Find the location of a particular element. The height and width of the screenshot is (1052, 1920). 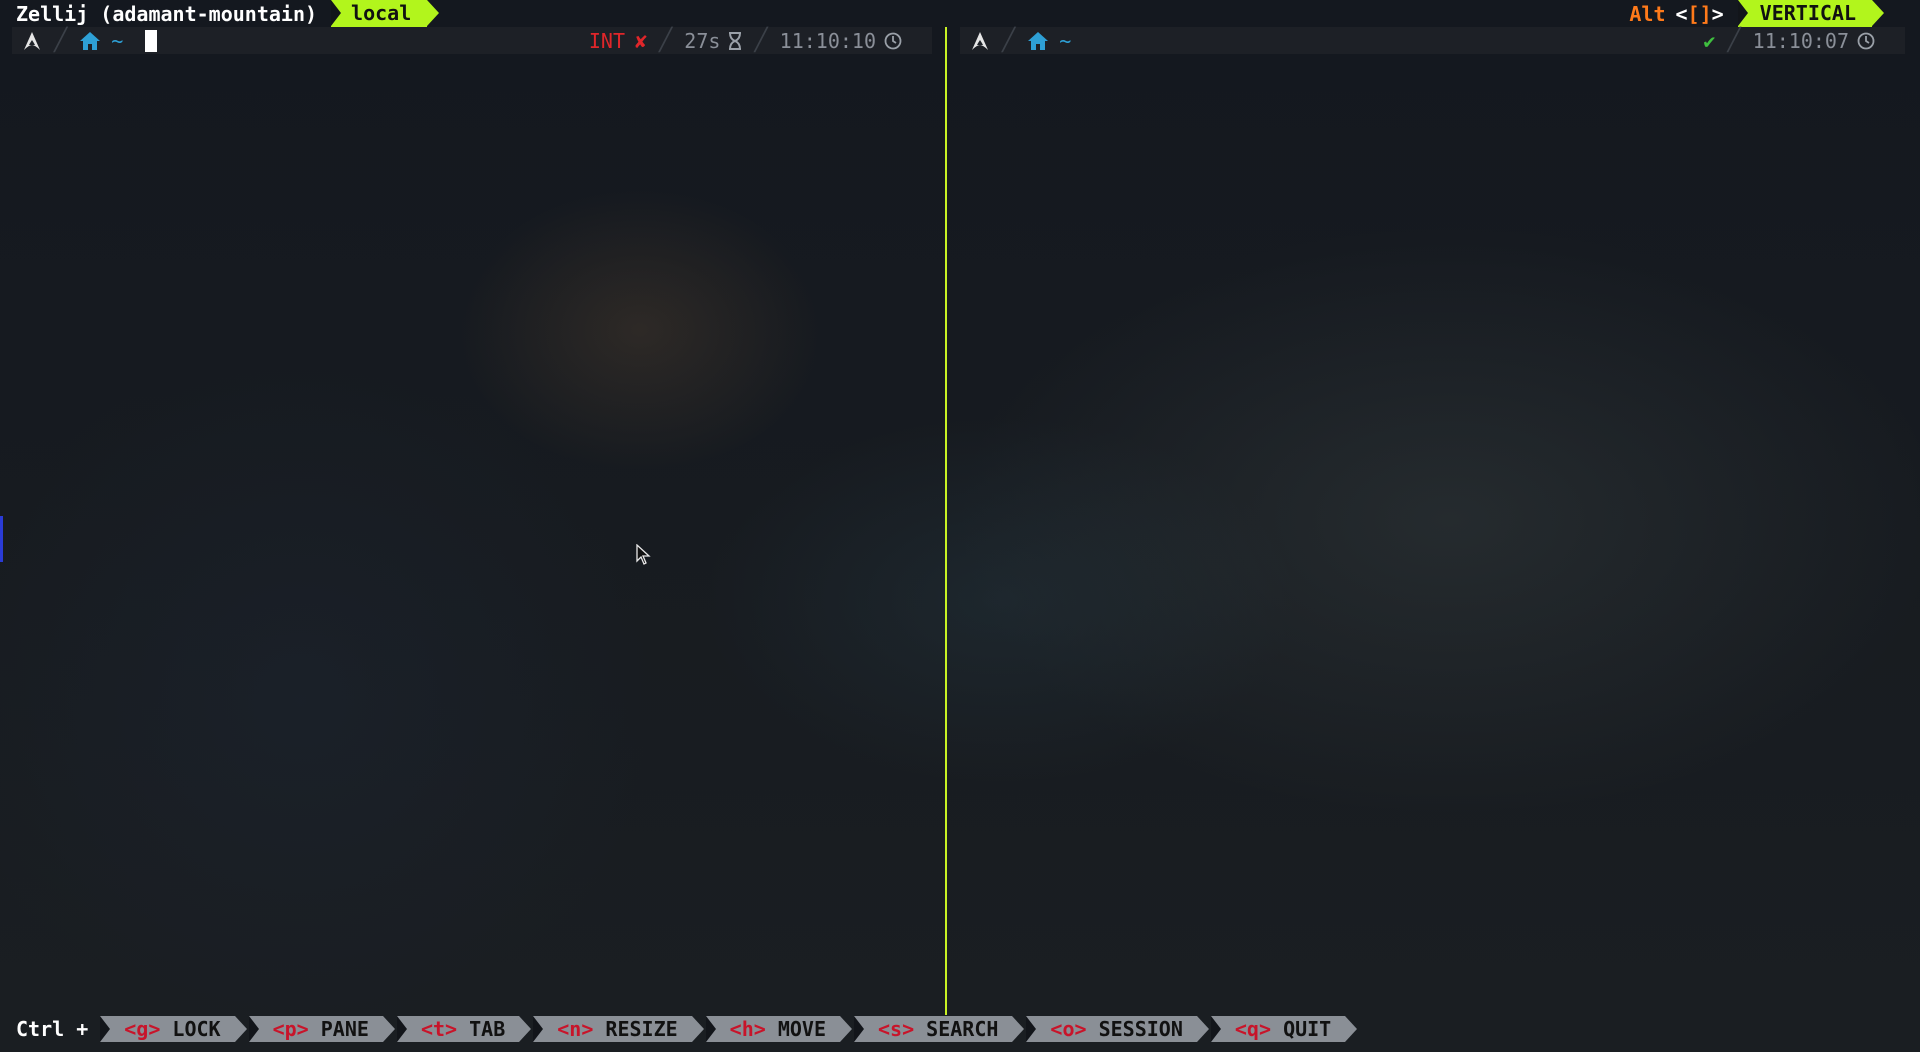

keybind-pane: <p> PANE is located at coordinates (322, 1029).